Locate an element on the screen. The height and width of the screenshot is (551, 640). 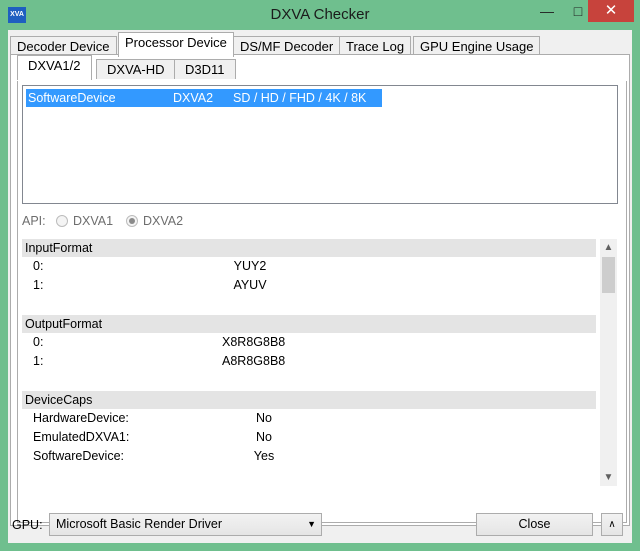
table-row: HardwareDevice: No is located at coordinates (309, 418).